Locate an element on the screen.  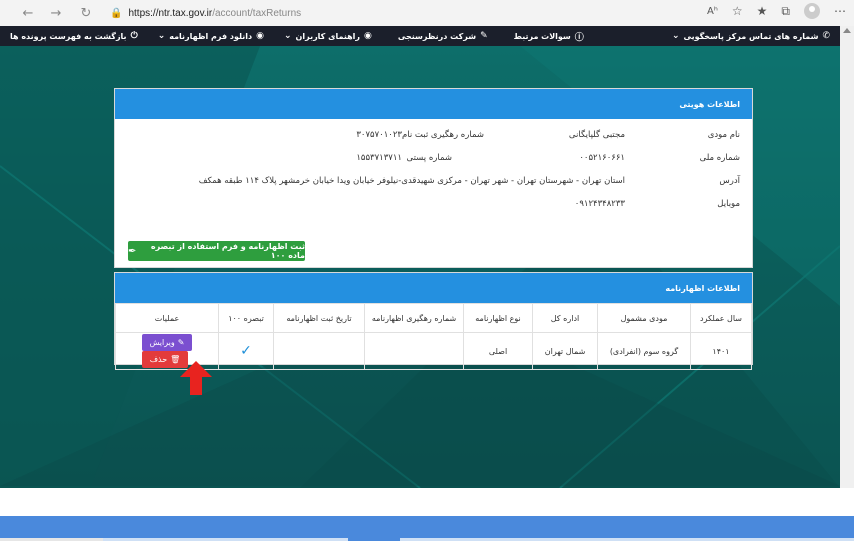
forward-icon: → is located at coordinates (56, 13).